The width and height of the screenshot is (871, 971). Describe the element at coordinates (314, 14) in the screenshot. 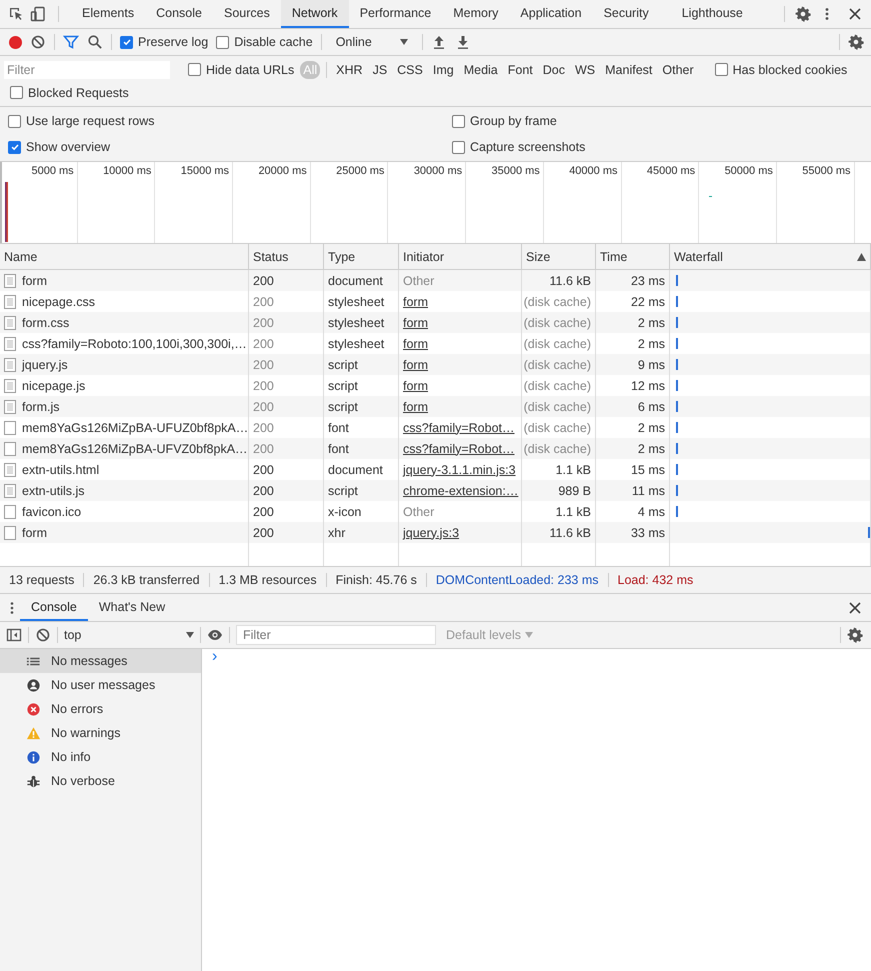

I see `panel-tab: Network` at that location.